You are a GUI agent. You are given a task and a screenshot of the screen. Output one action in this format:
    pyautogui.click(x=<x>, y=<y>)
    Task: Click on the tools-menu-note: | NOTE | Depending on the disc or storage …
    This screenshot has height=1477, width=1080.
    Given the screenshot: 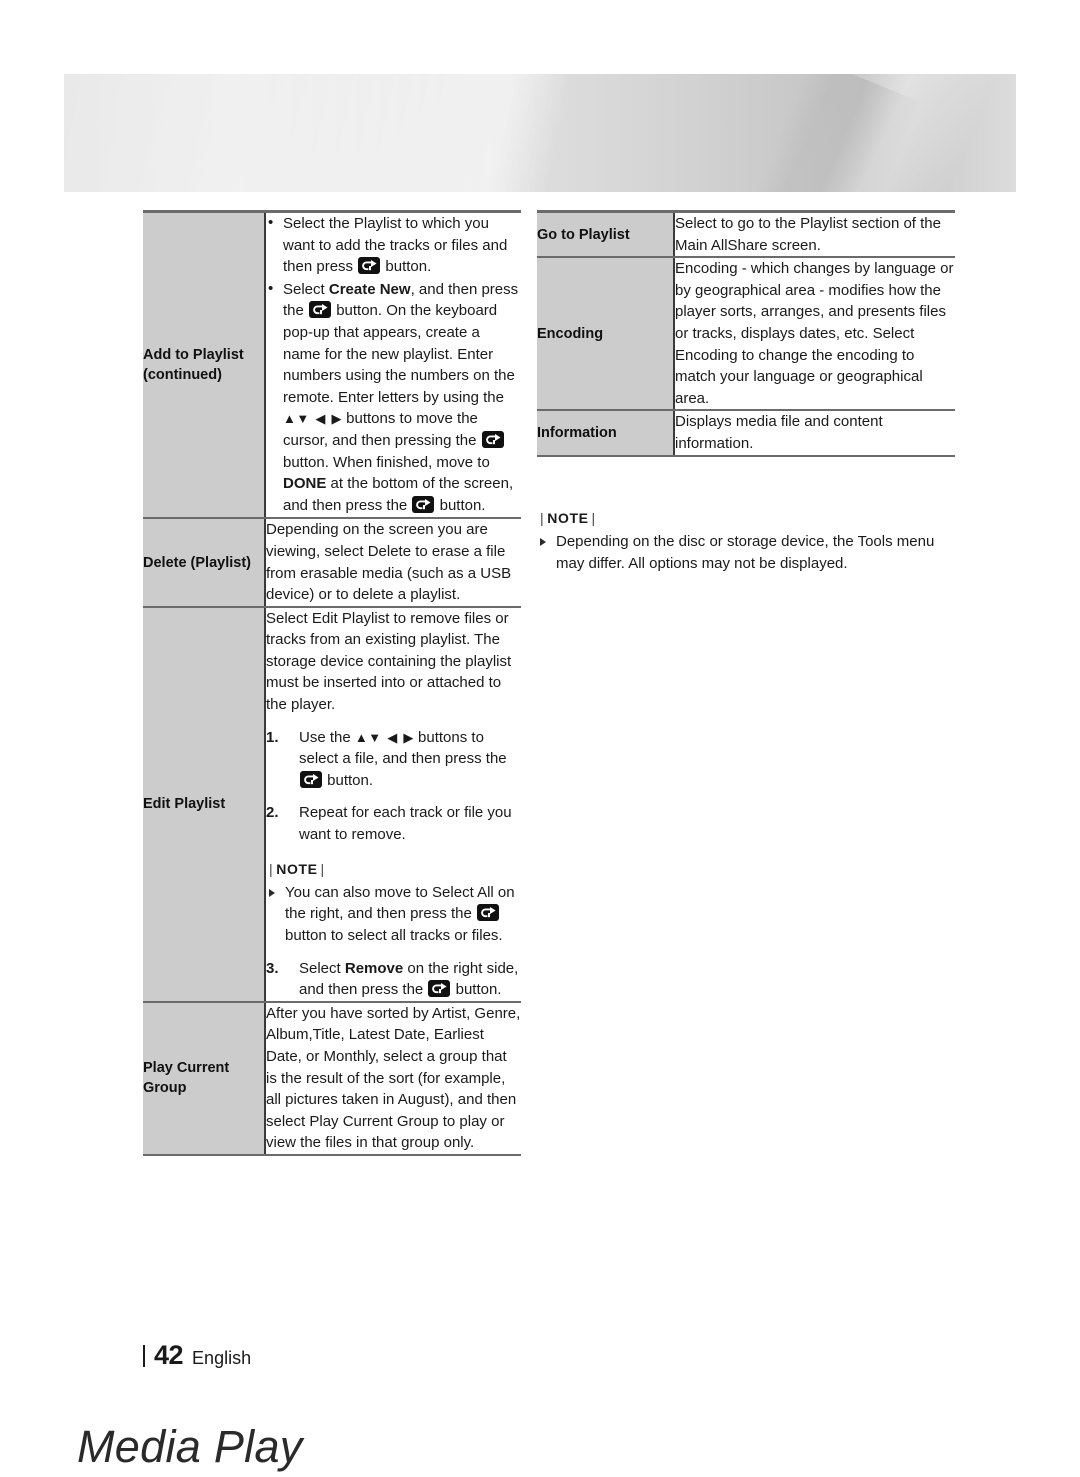 What is the action you would take?
    pyautogui.click(x=747, y=542)
    